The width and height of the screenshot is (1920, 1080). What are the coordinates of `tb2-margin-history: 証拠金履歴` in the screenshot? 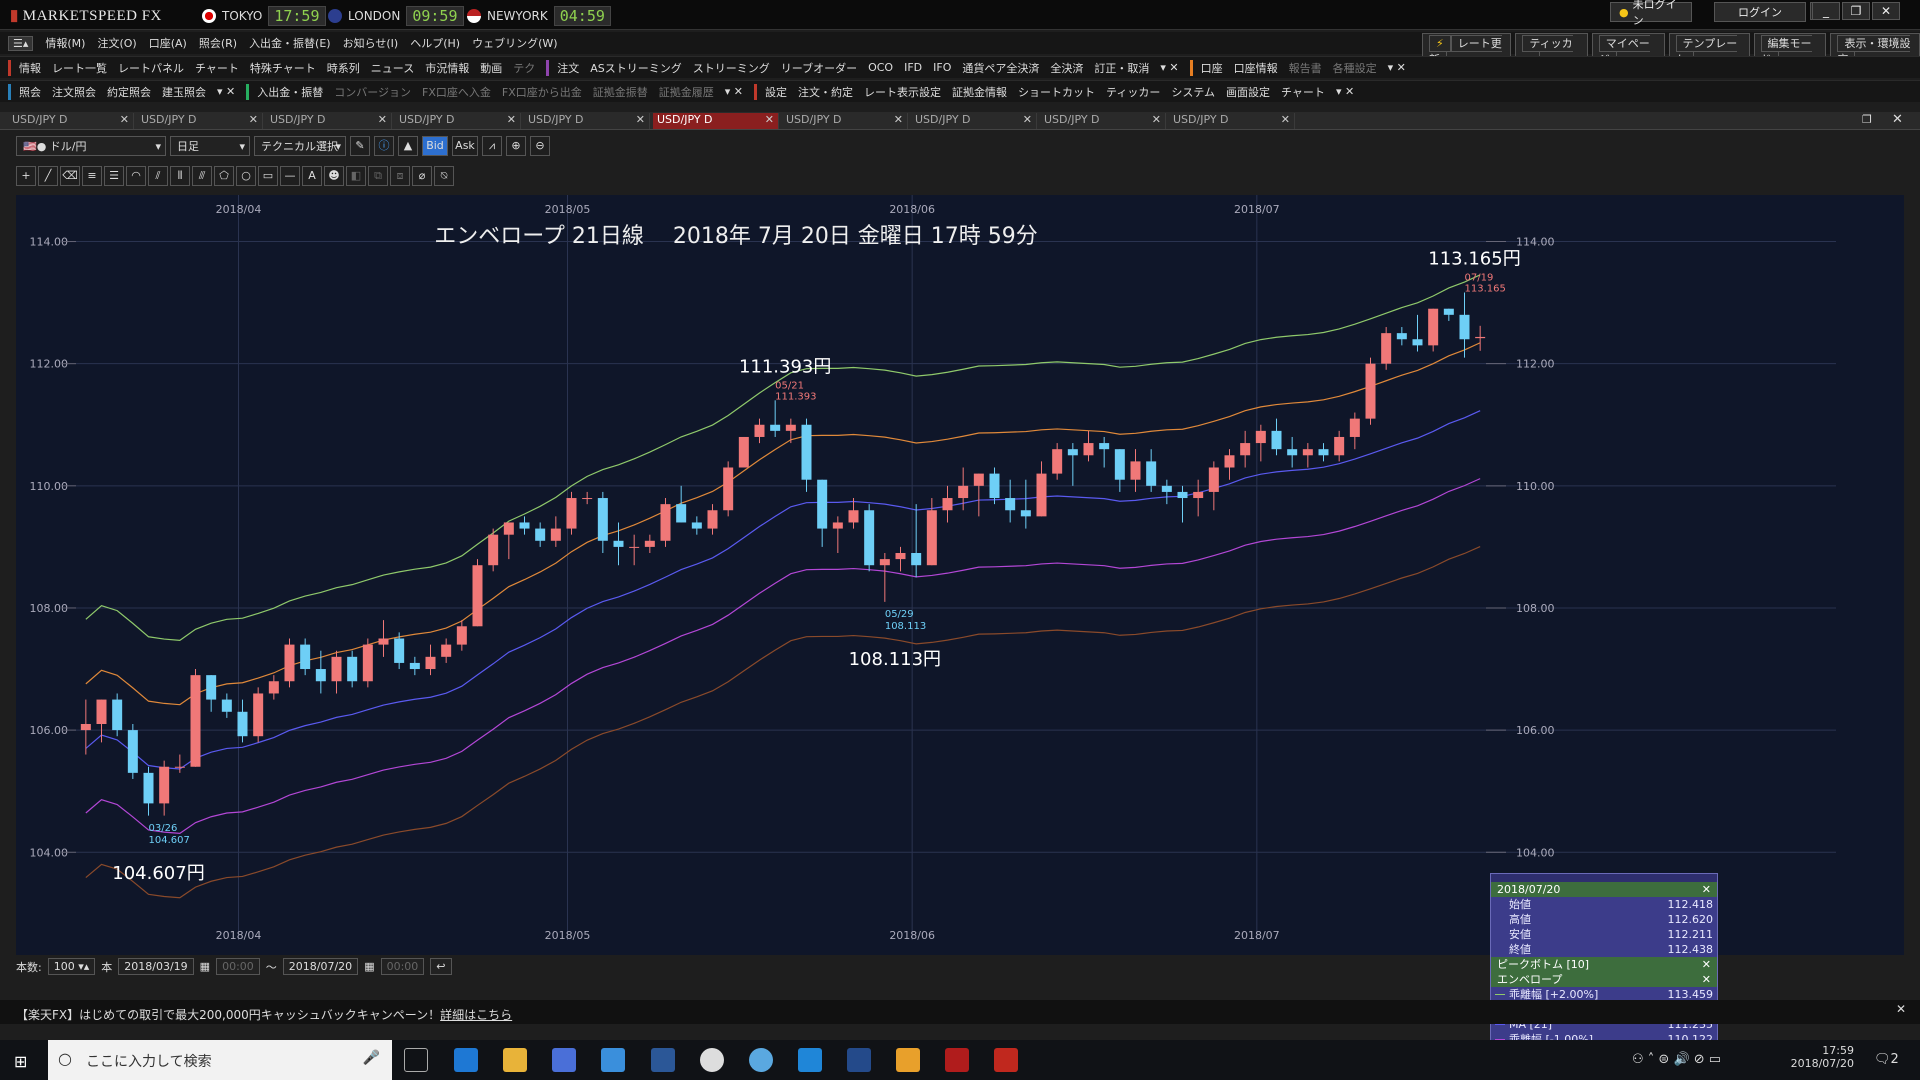 It's located at (686, 92).